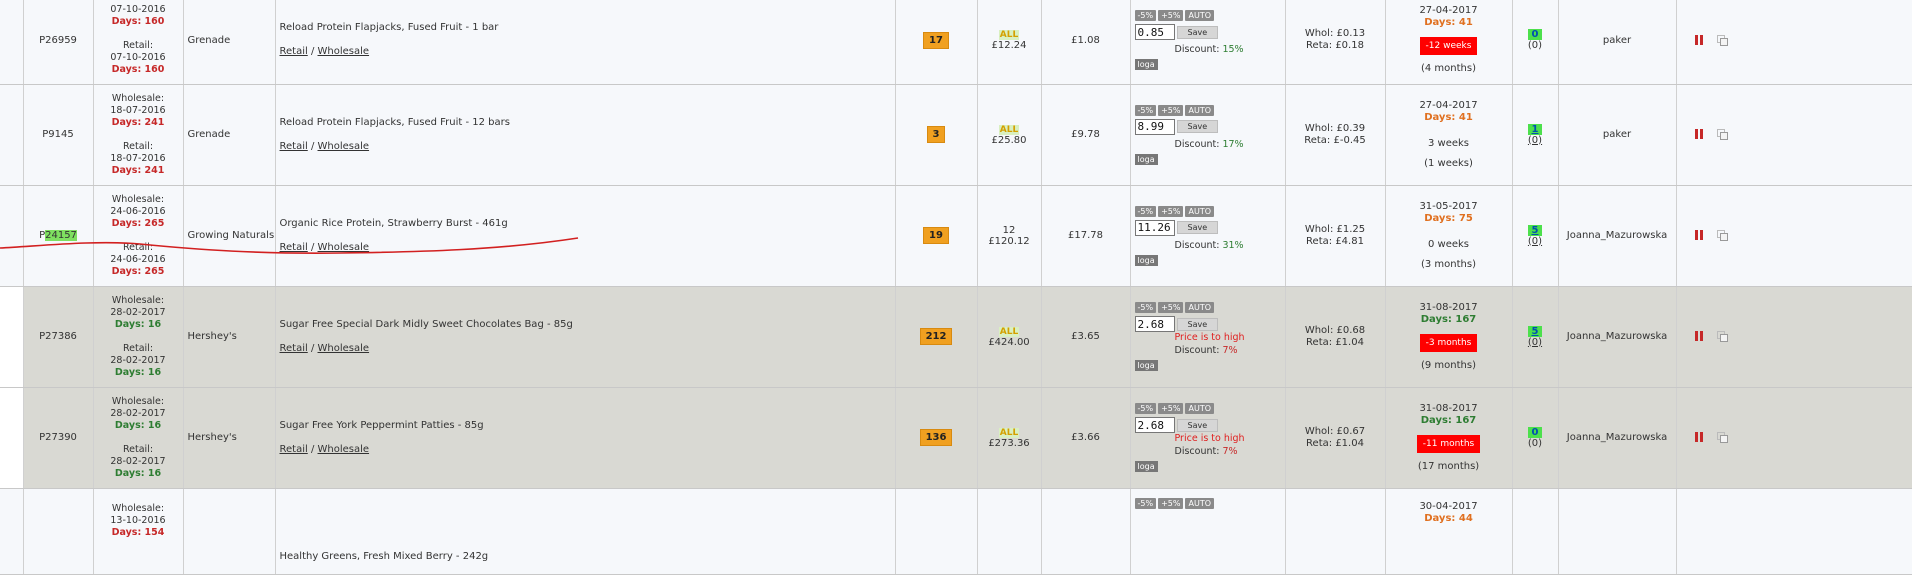 This screenshot has width=1912, height=575. Describe the element at coordinates (1208, 531) in the screenshot. I see `sell-cell: -5% +5% AUTO` at that location.